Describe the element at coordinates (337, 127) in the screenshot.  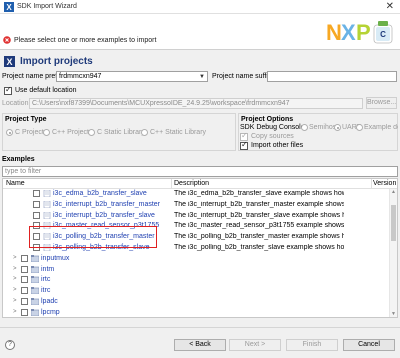
I see `radio-uart` at that location.